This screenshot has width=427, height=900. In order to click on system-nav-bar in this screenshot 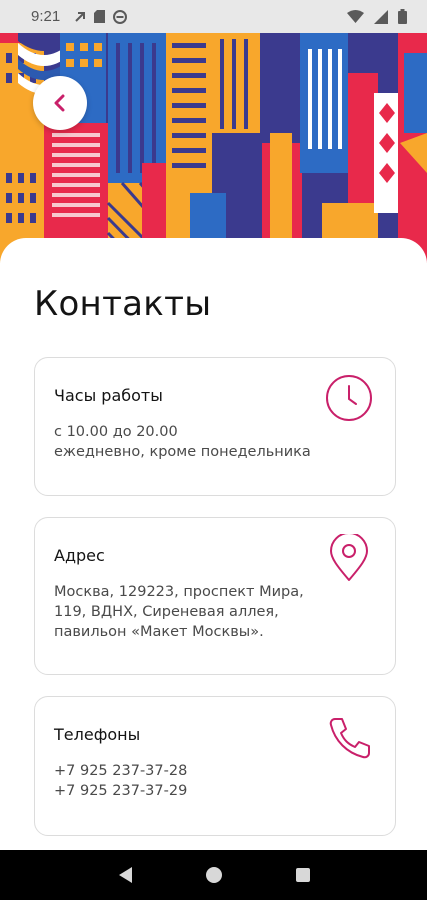, I will do `click(213, 875)`.